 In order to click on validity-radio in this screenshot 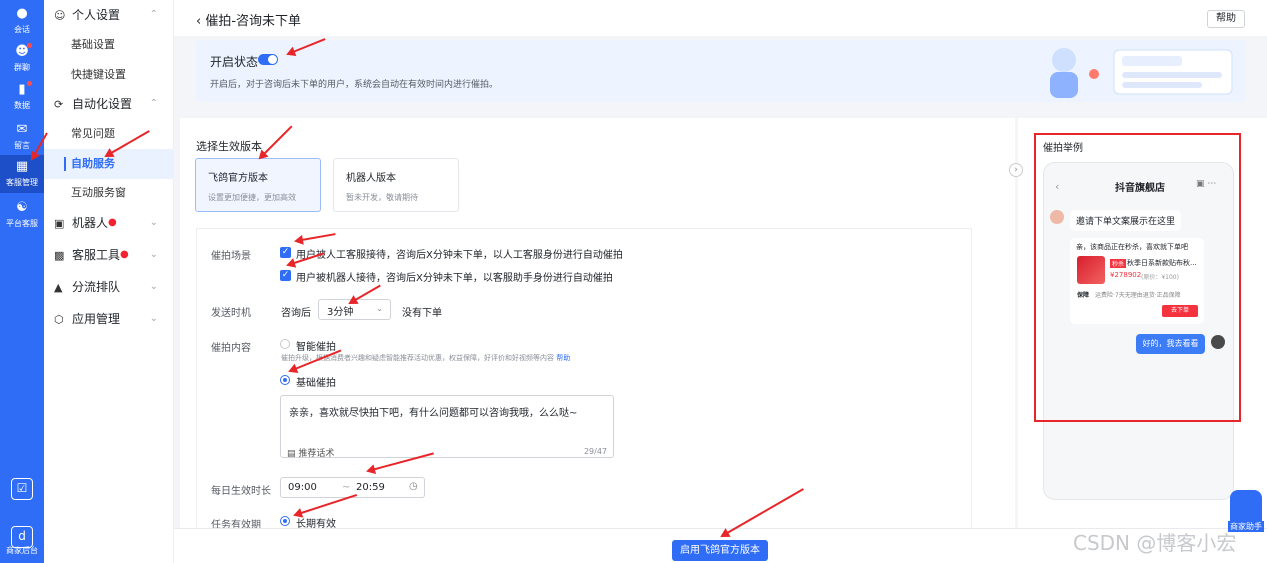, I will do `click(285, 521)`.